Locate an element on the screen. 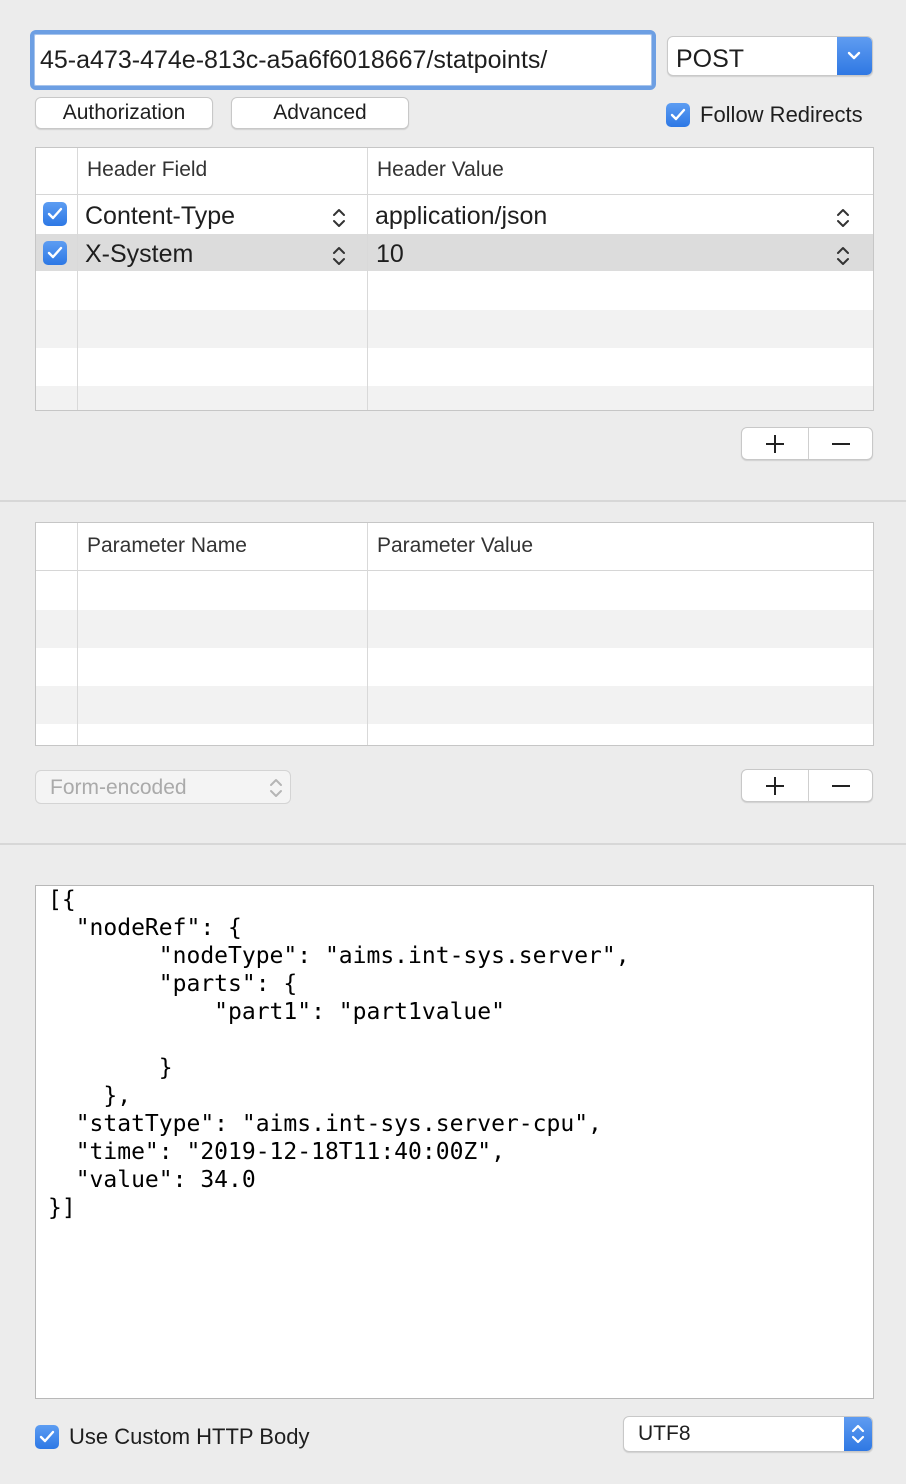 The width and height of the screenshot is (906, 1484). url-field is located at coordinates (343, 60).